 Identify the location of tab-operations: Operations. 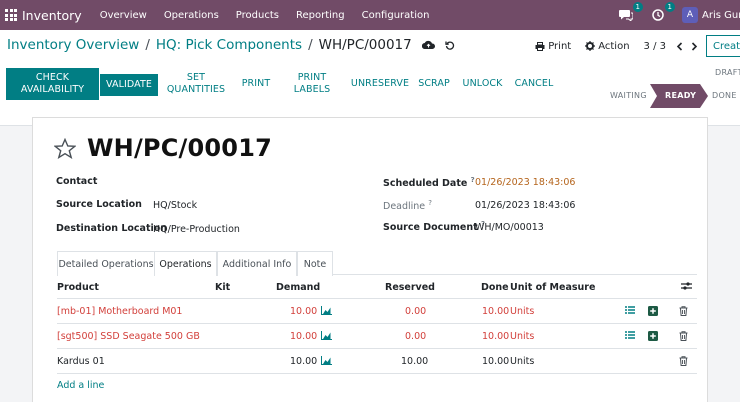
(185, 263).